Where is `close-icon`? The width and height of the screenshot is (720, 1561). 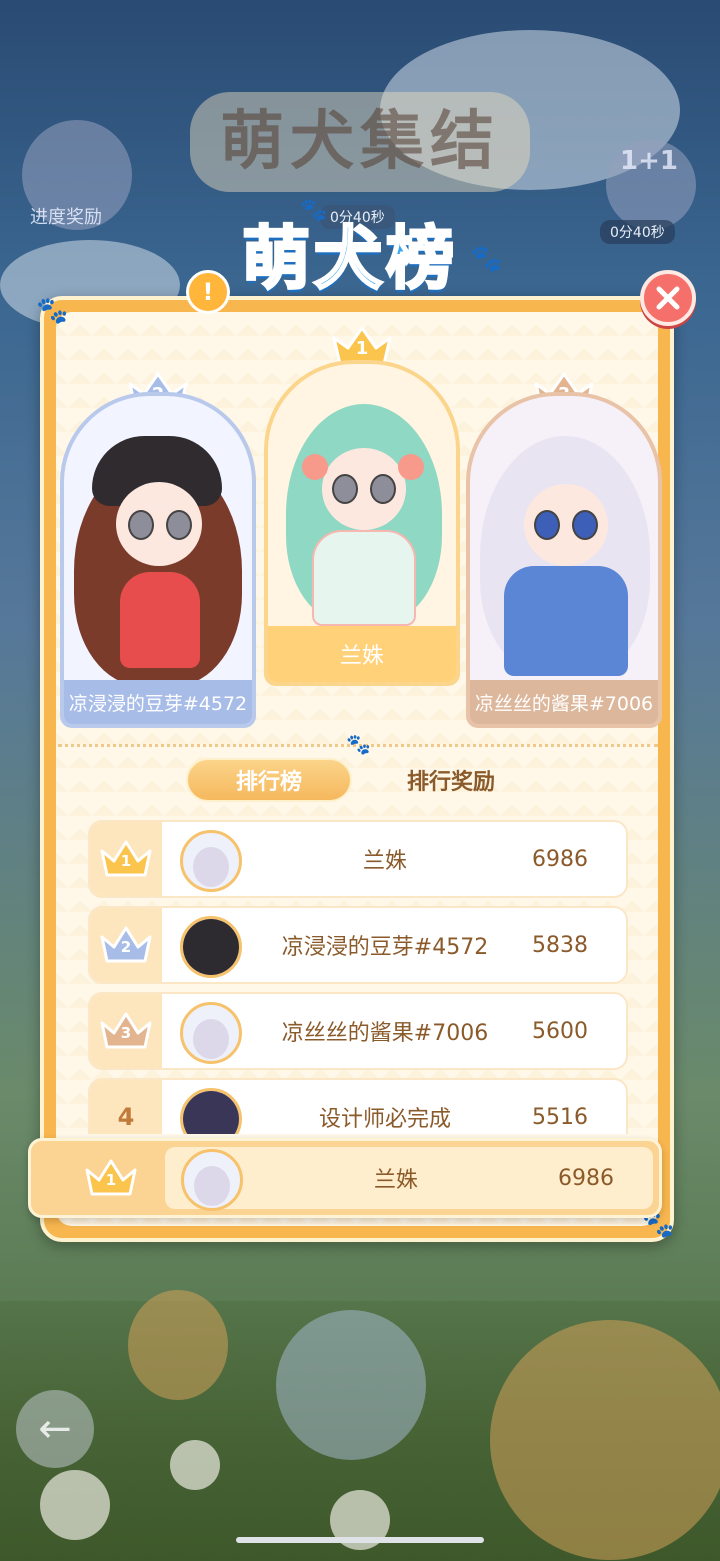
close-icon is located at coordinates (668, 298).